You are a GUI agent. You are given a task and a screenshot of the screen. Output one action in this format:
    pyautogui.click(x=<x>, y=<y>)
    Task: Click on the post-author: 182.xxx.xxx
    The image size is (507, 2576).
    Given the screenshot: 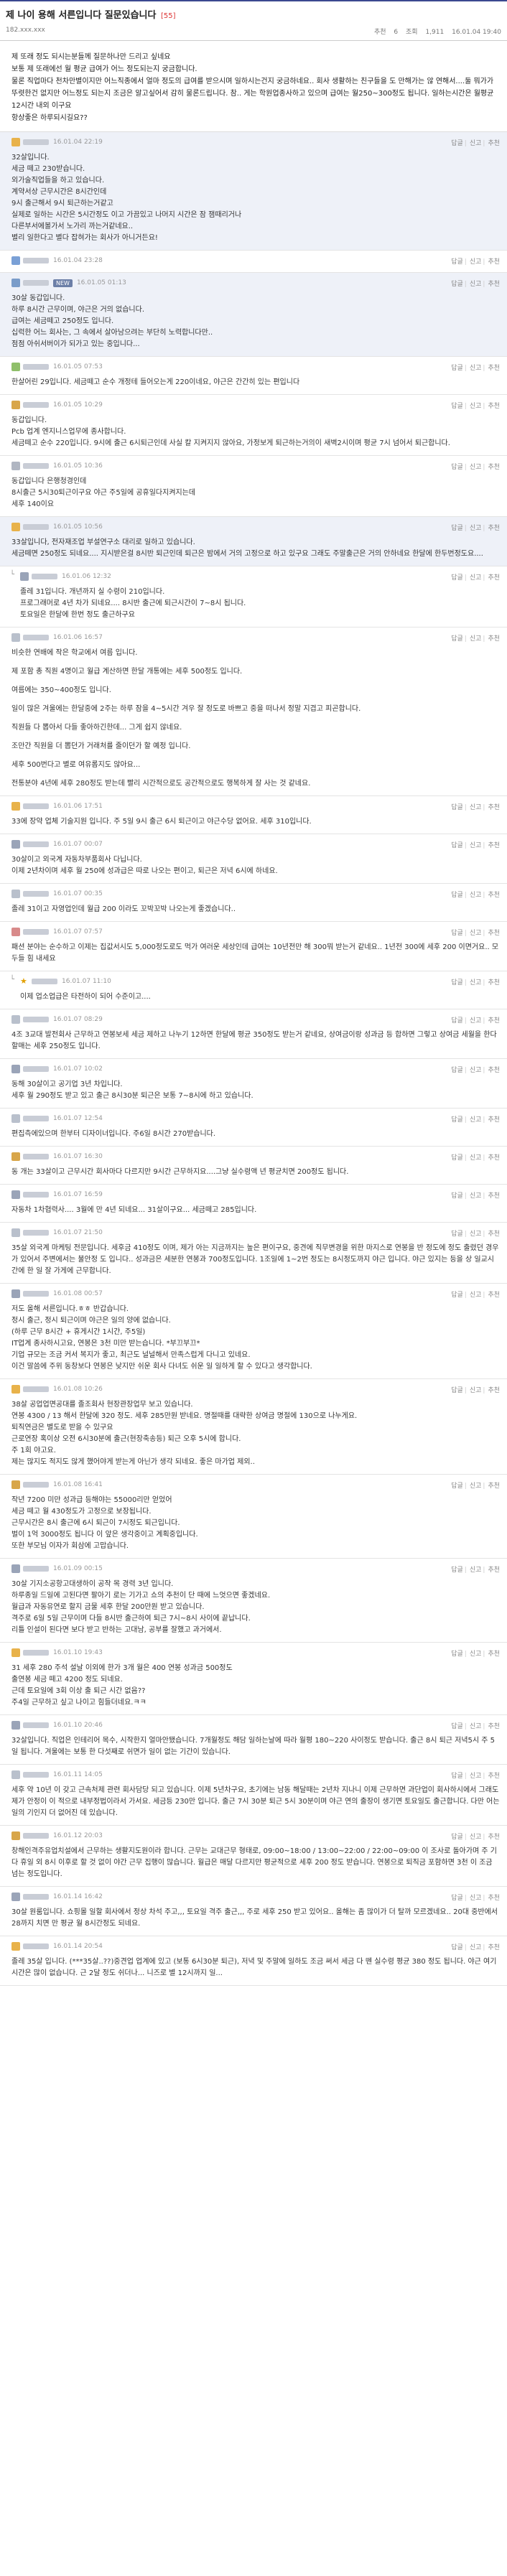 What is the action you would take?
    pyautogui.click(x=25, y=31)
    